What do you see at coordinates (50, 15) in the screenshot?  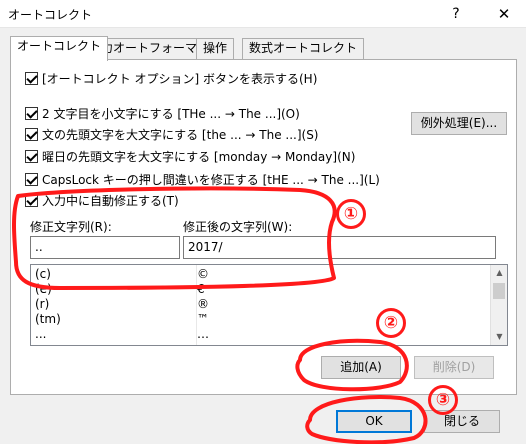 I see `window-title: オートコレクト` at bounding box center [50, 15].